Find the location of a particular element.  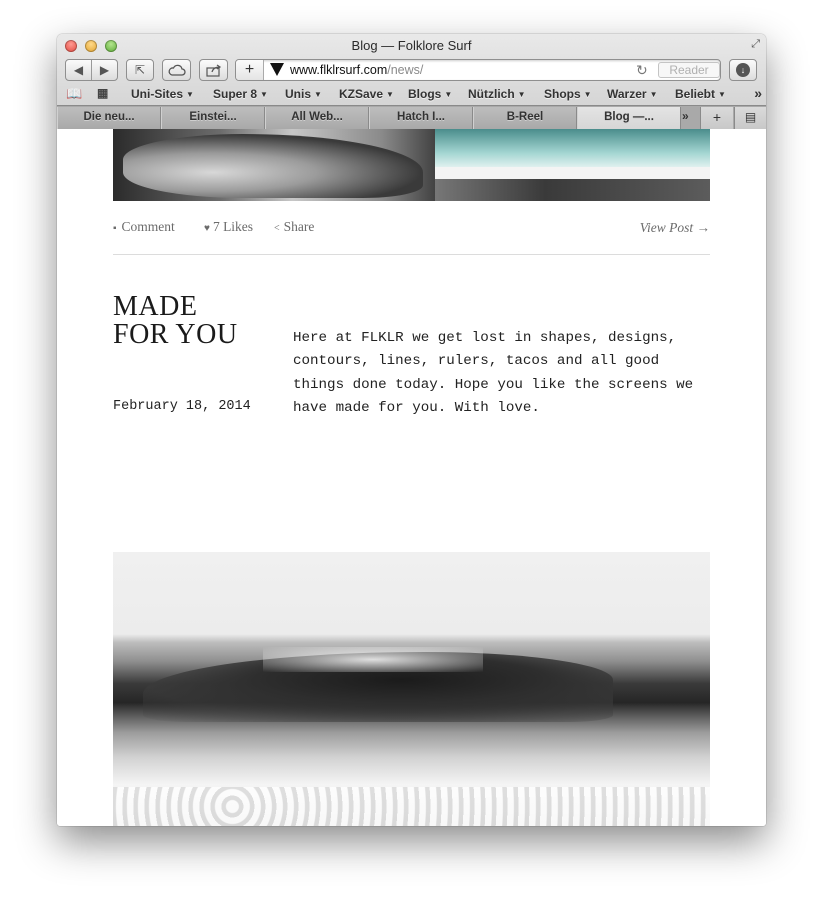

bookmark-folder: Beliebt ▼ is located at coordinates (700, 94).